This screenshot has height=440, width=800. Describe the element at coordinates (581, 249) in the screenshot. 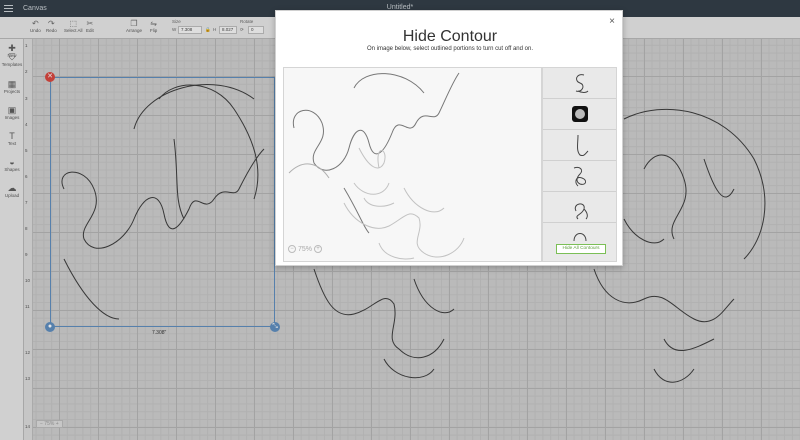

I see `hide-all-contours-button: Hide All Contours` at that location.